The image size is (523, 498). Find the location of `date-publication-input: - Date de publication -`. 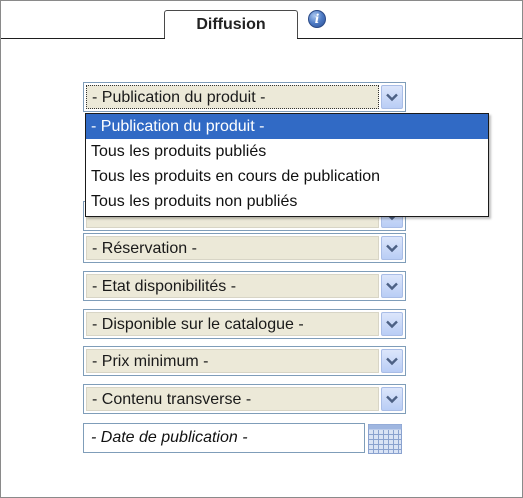

date-publication-input: - Date de publication - is located at coordinates (224, 438).